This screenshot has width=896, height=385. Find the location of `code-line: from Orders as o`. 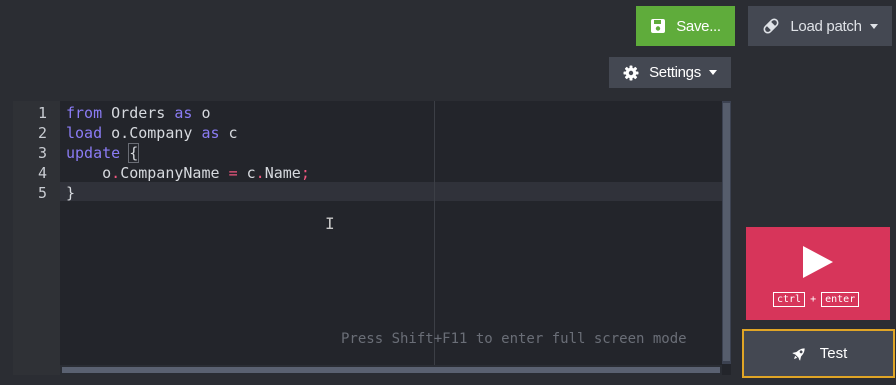

code-line: from Orders as o is located at coordinates (138, 113).